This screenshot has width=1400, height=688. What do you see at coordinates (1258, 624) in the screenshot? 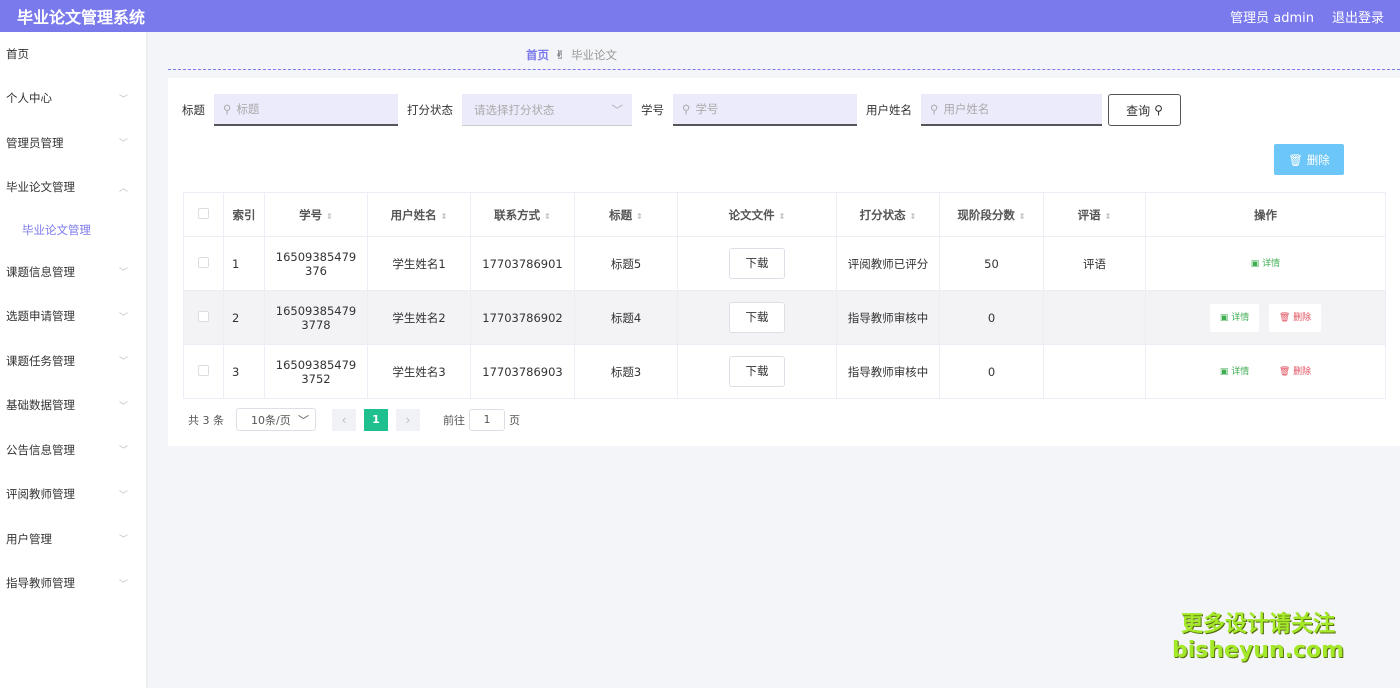
I see `watermark-line1: 更多设计请关注` at bounding box center [1258, 624].